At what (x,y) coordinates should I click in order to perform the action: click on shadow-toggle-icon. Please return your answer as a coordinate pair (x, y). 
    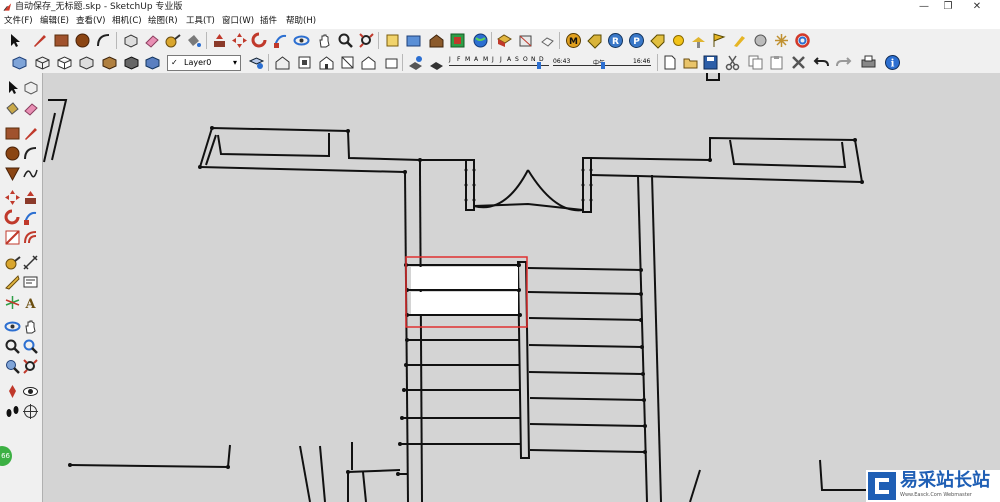
    Looking at the image, I should click on (436, 62).